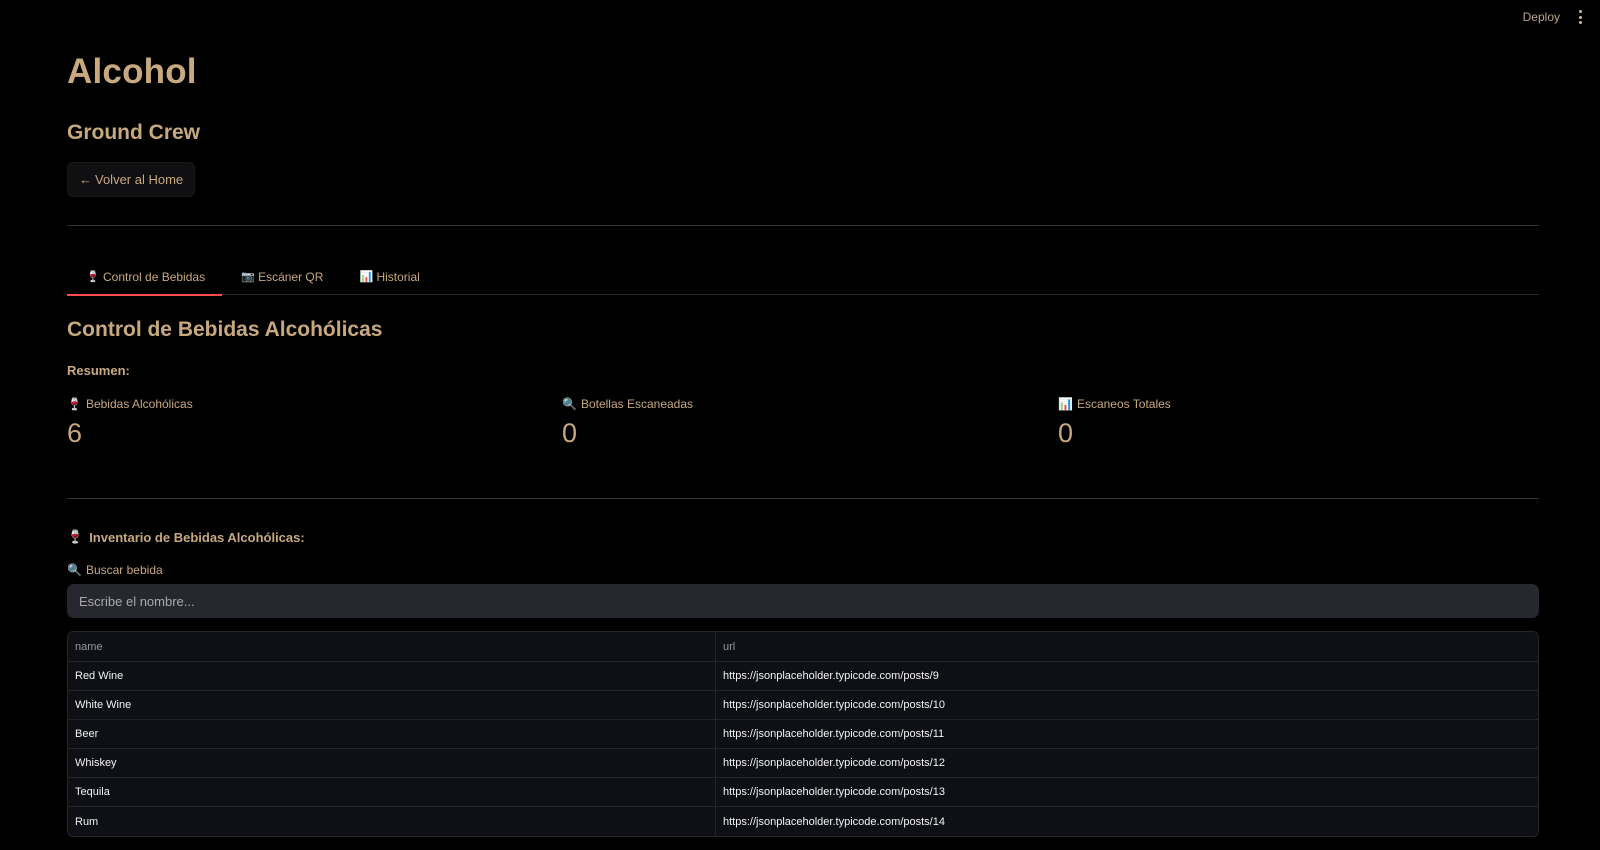  What do you see at coordinates (154, 276) in the screenshot?
I see `tab-label: Control de Bebidas` at bounding box center [154, 276].